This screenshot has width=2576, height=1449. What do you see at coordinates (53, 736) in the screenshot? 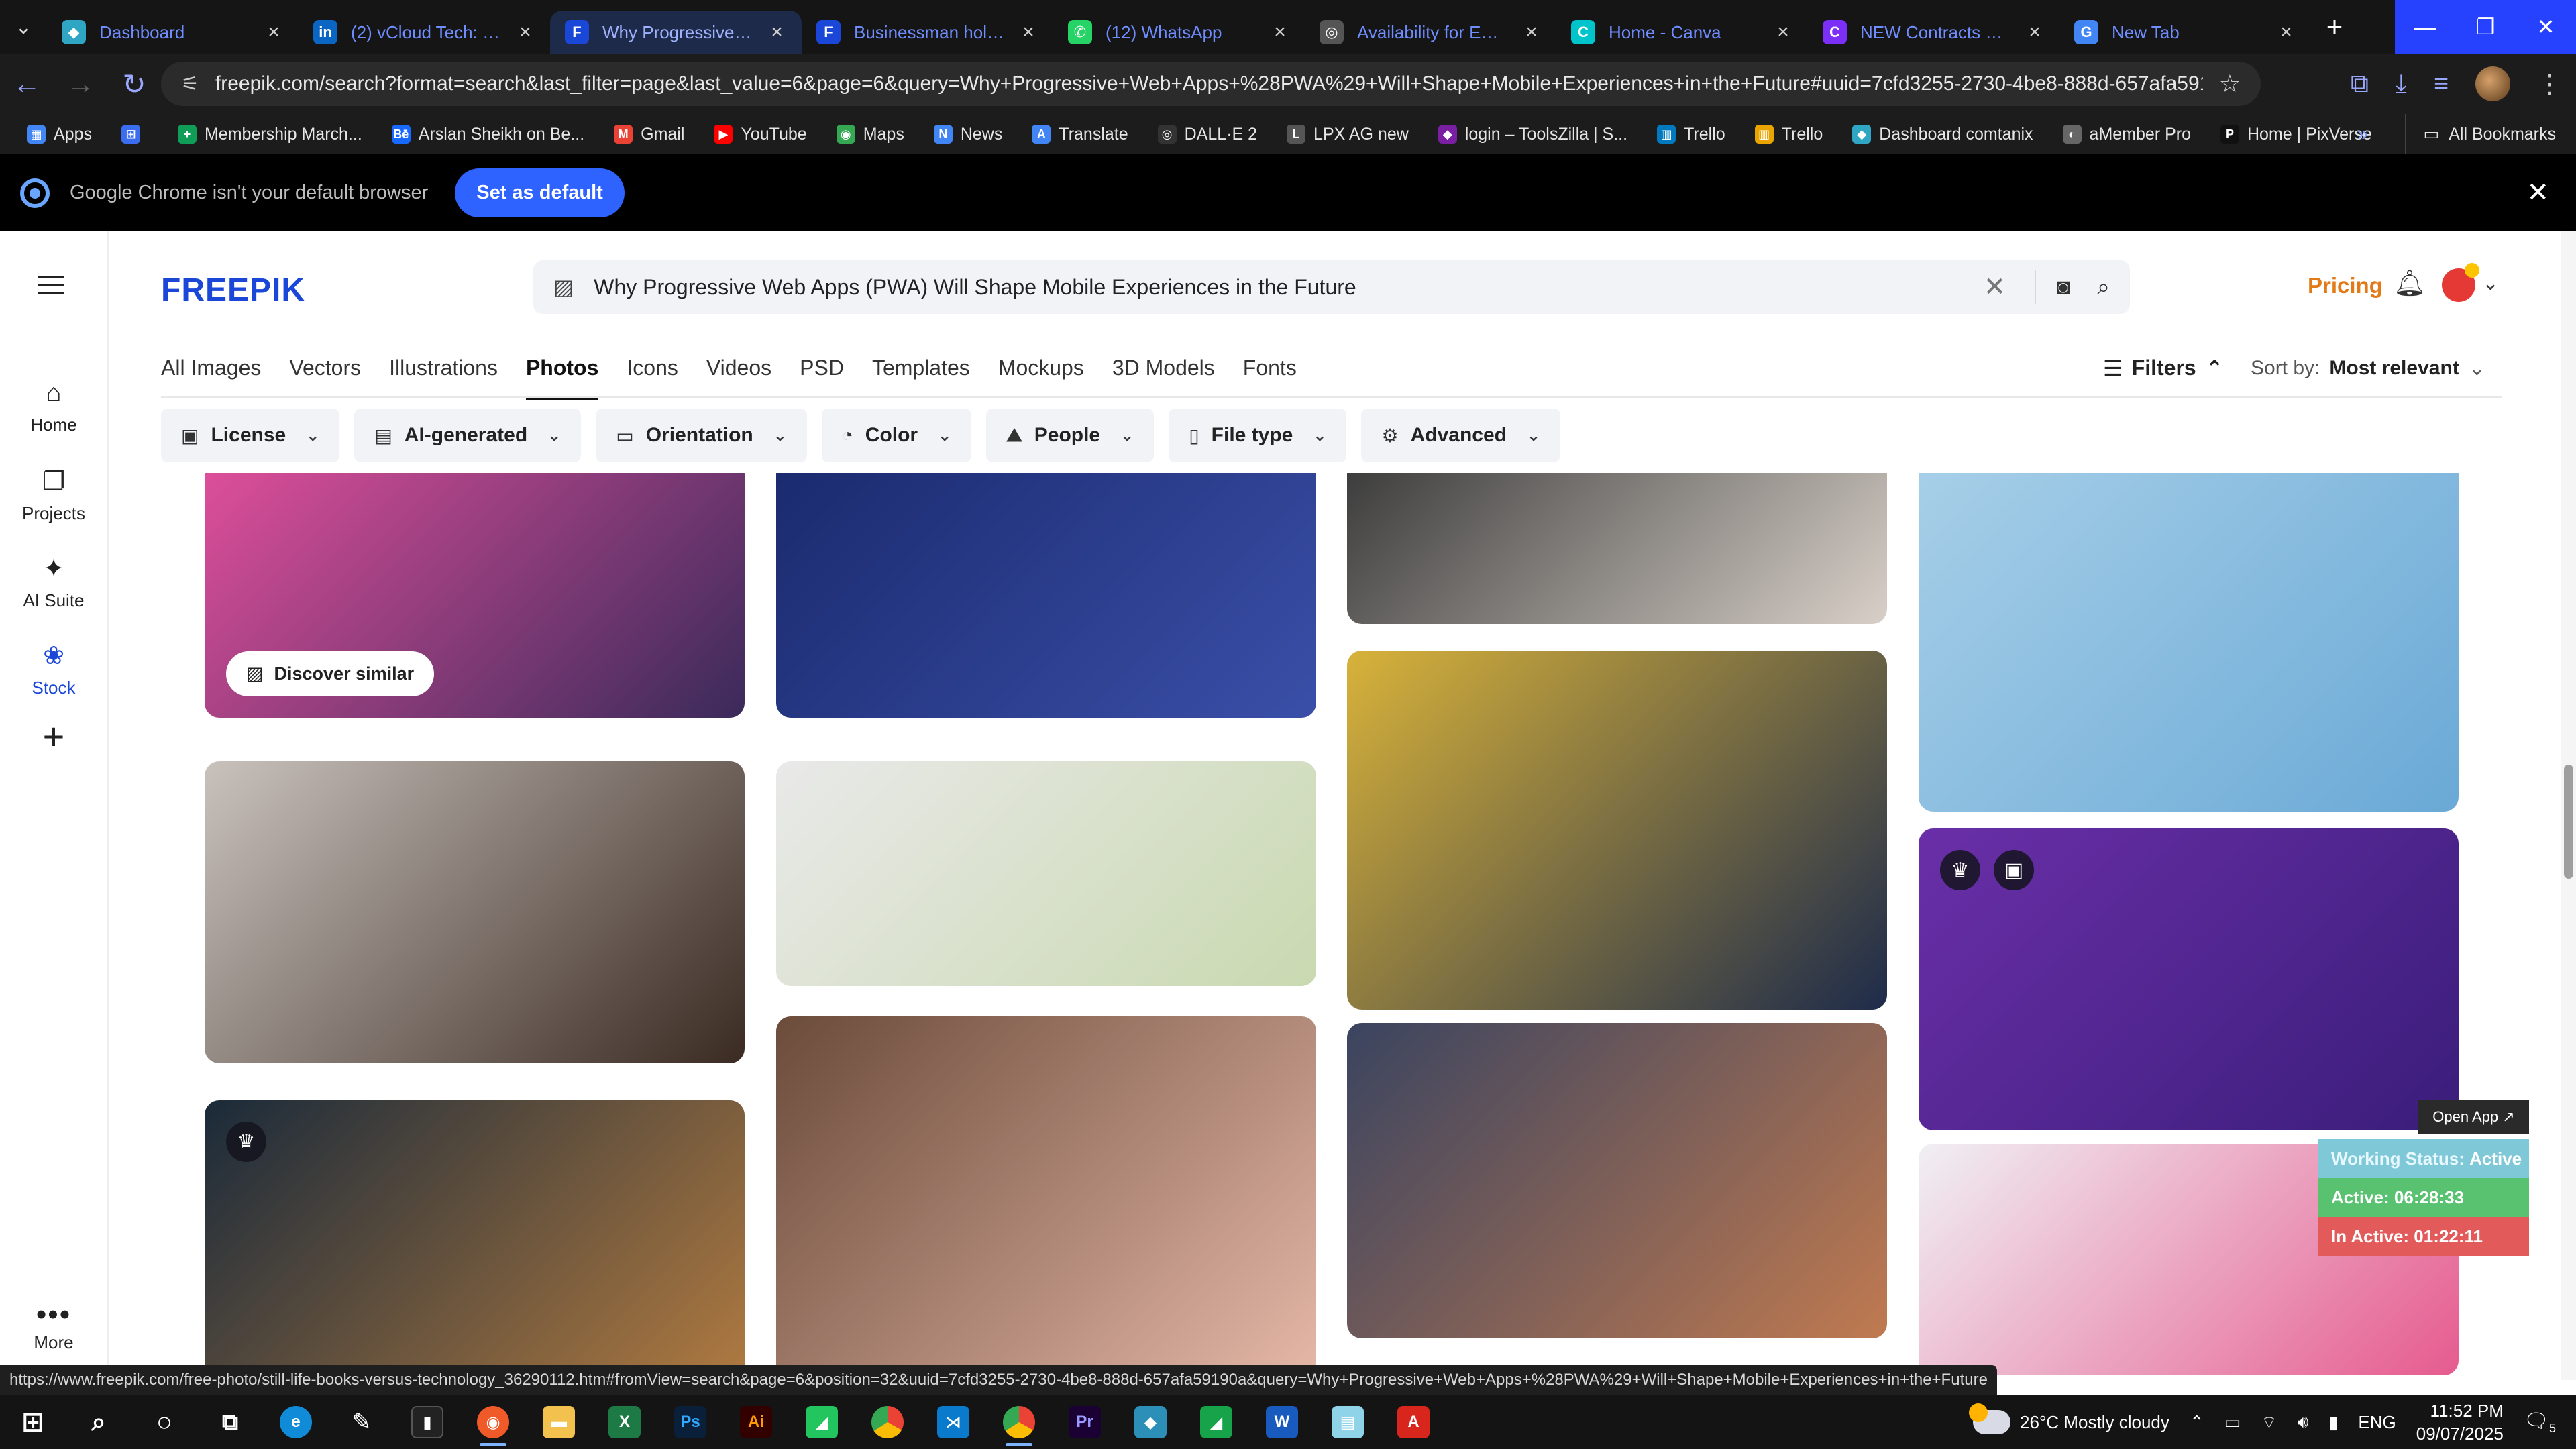
I see `add-icon: +` at bounding box center [53, 736].